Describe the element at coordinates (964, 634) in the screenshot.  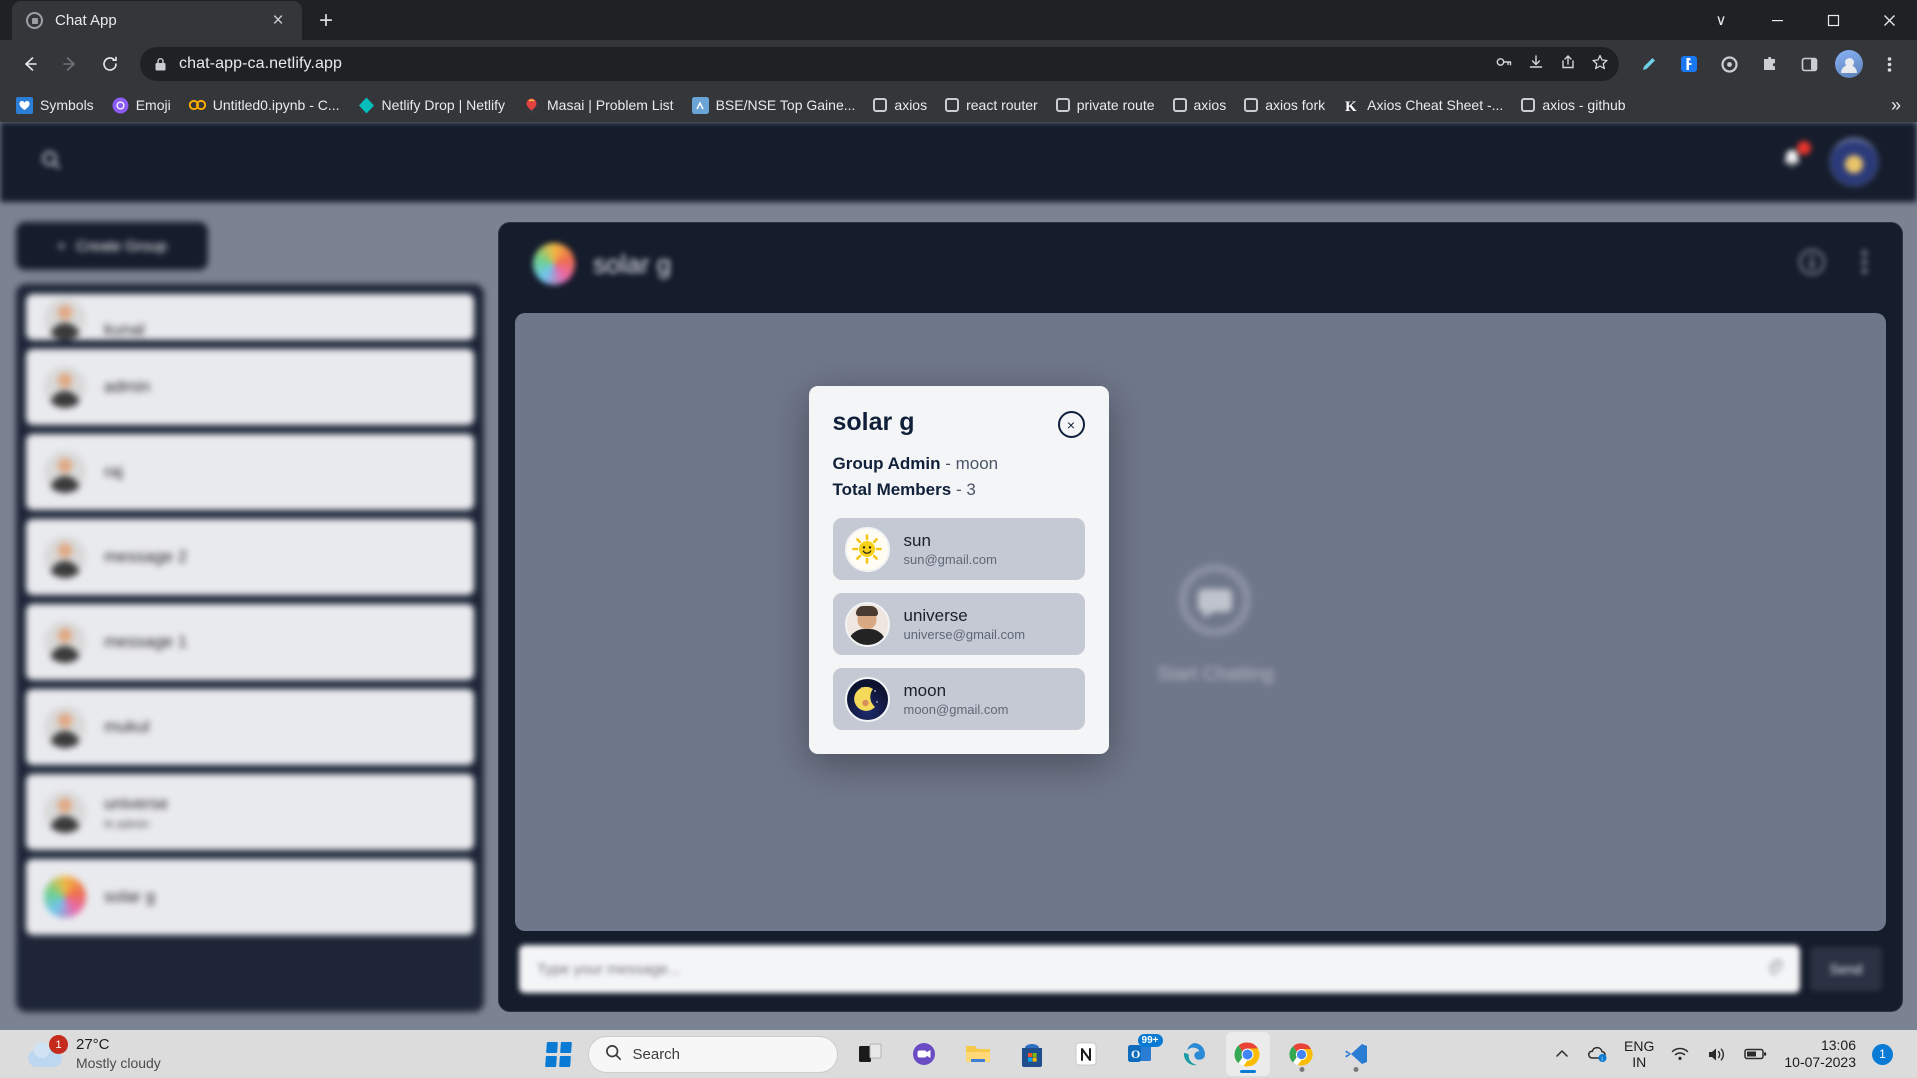
I see `member-email: universe@gmail.com` at that location.